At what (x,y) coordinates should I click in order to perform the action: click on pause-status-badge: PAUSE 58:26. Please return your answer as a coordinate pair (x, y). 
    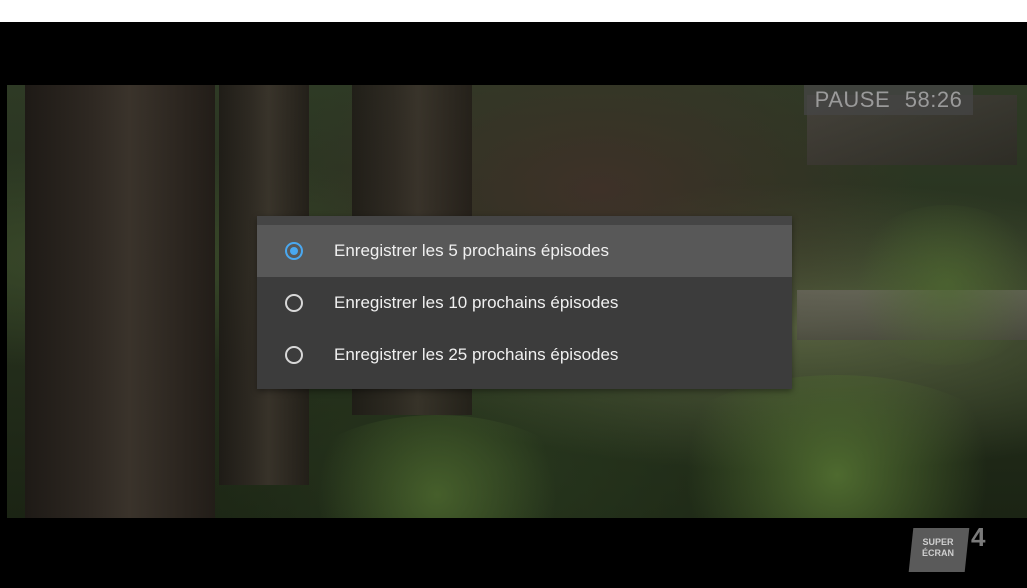
    Looking at the image, I should click on (888, 100).